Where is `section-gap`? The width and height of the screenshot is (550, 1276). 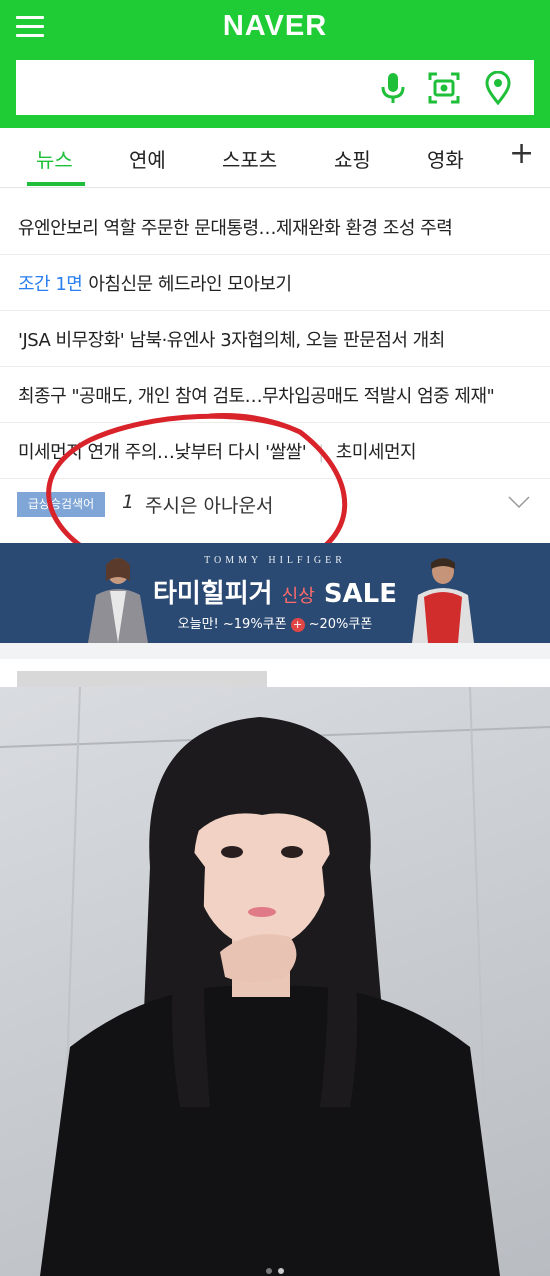
section-gap is located at coordinates (275, 651).